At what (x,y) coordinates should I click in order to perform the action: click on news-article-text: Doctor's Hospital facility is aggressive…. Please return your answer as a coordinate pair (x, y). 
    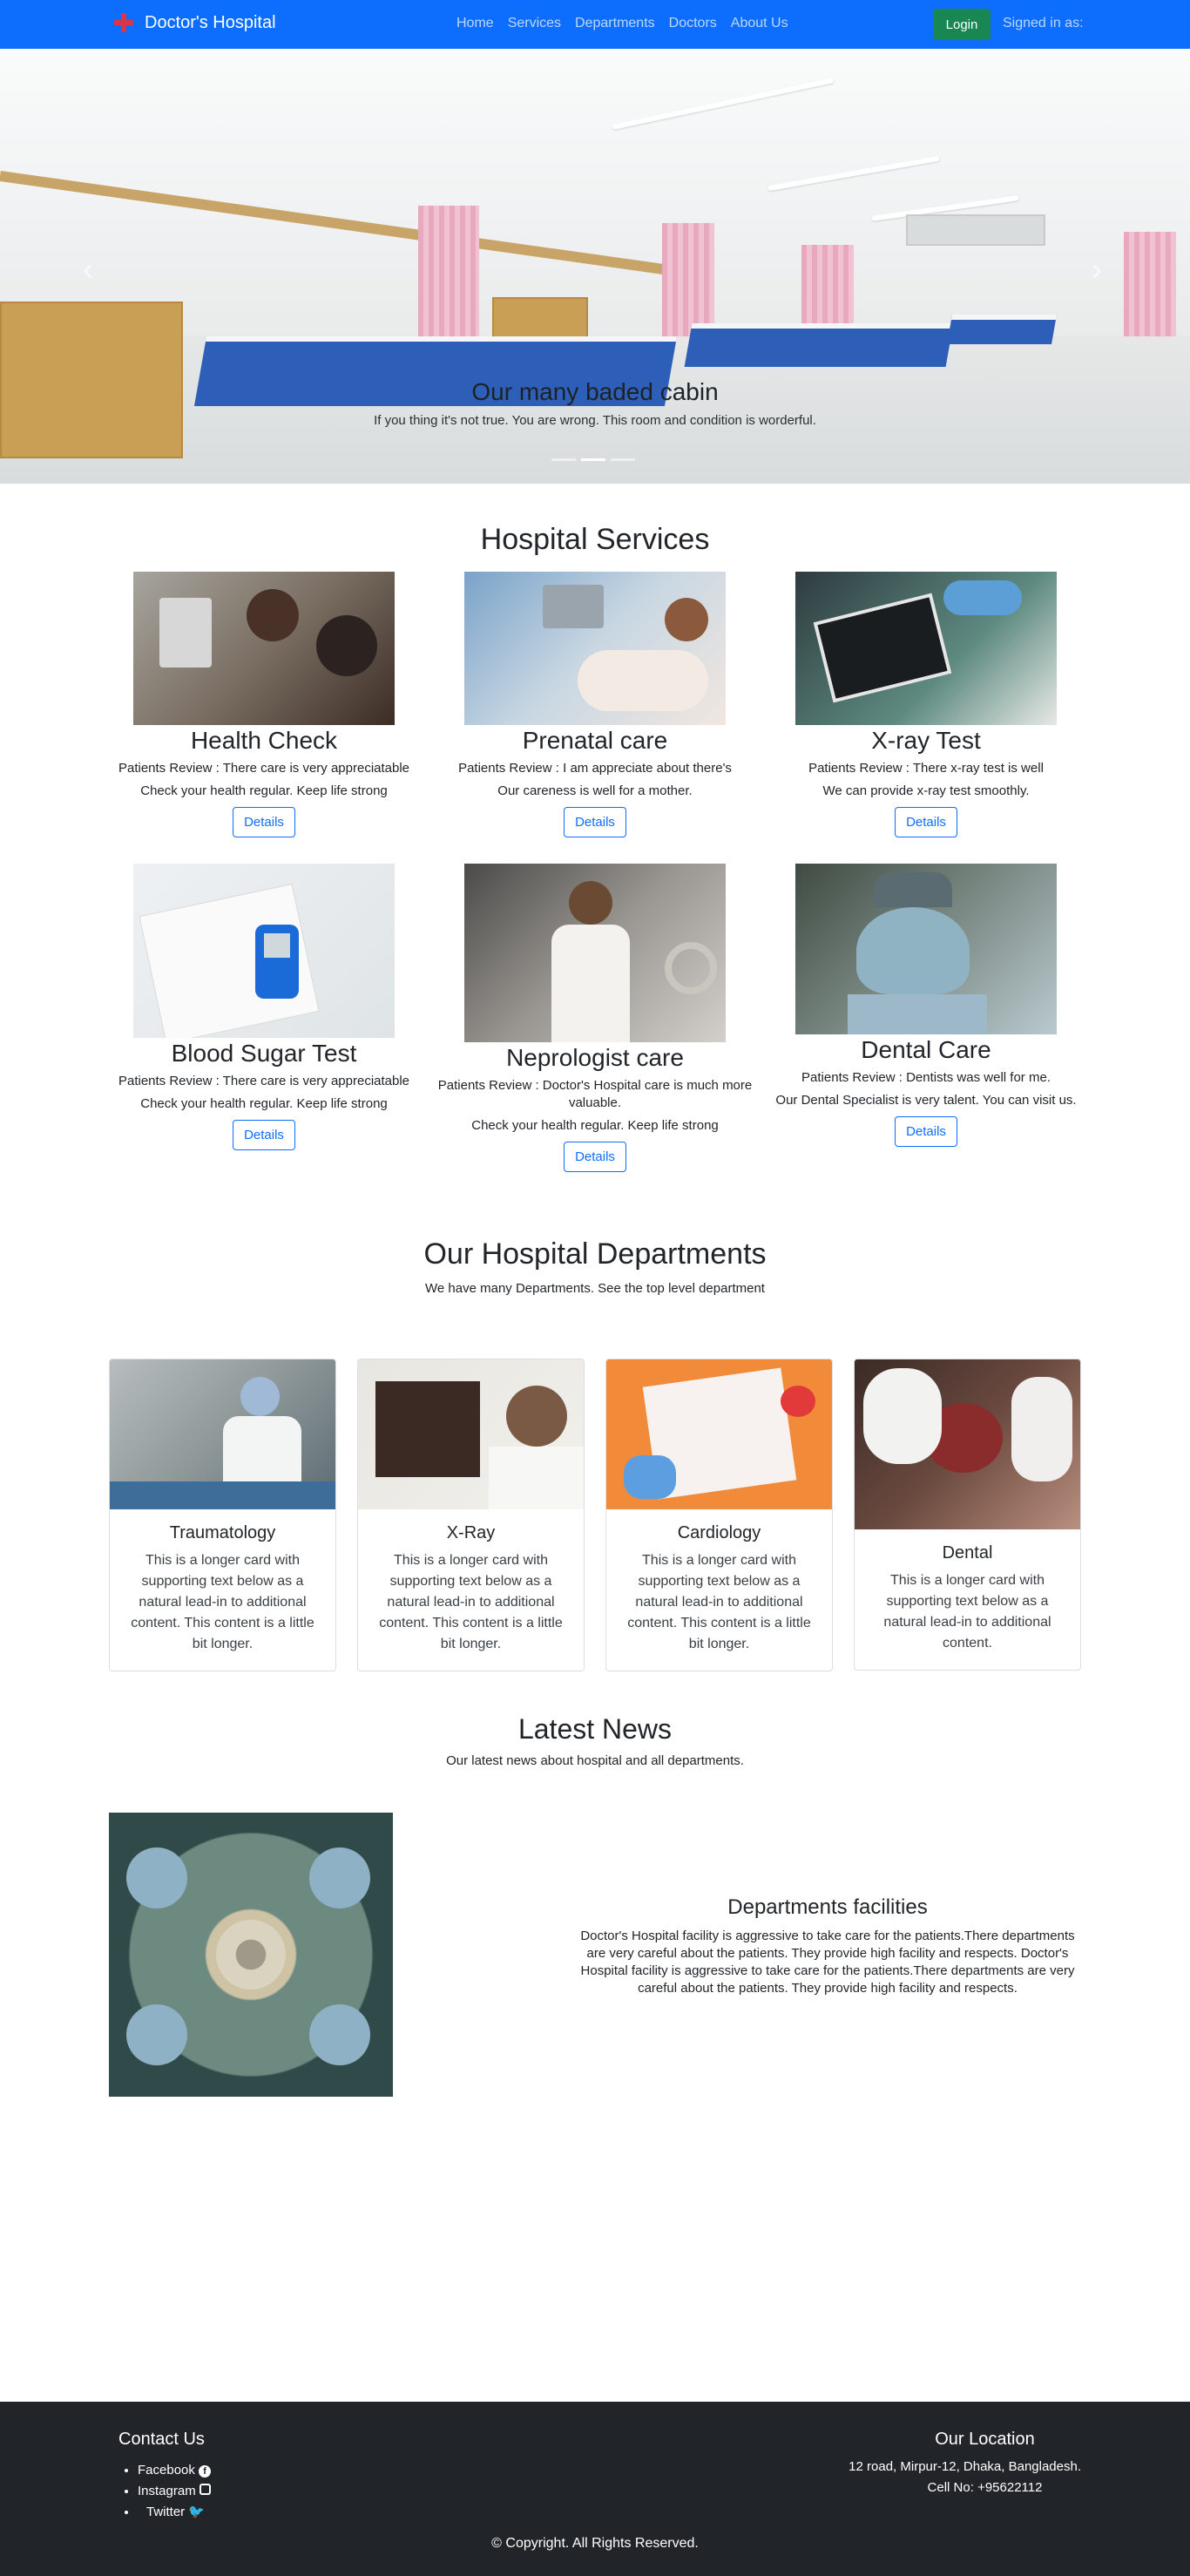
    Looking at the image, I should click on (827, 1963).